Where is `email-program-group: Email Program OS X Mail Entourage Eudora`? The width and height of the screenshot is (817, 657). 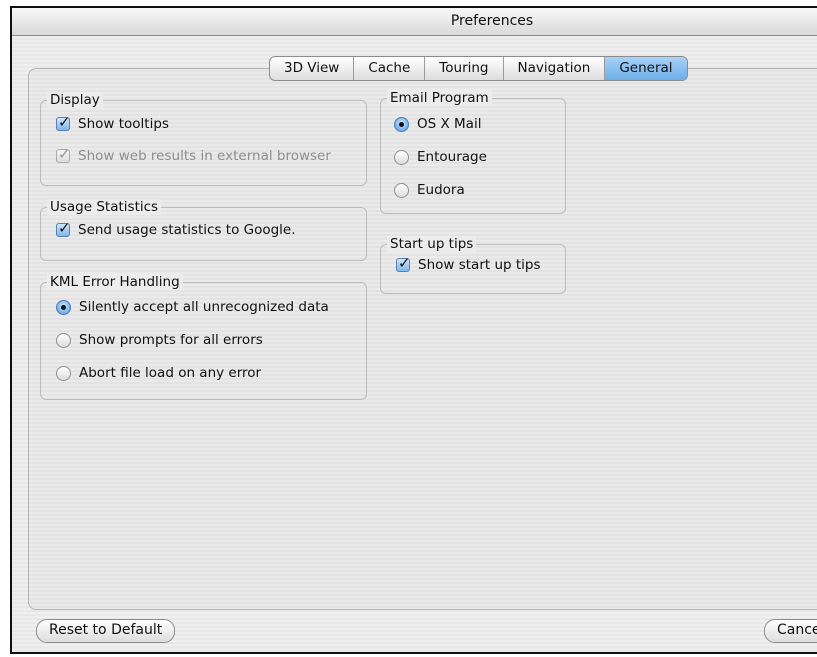 email-program-group: Email Program OS X Mail Entourage Eudora is located at coordinates (473, 152).